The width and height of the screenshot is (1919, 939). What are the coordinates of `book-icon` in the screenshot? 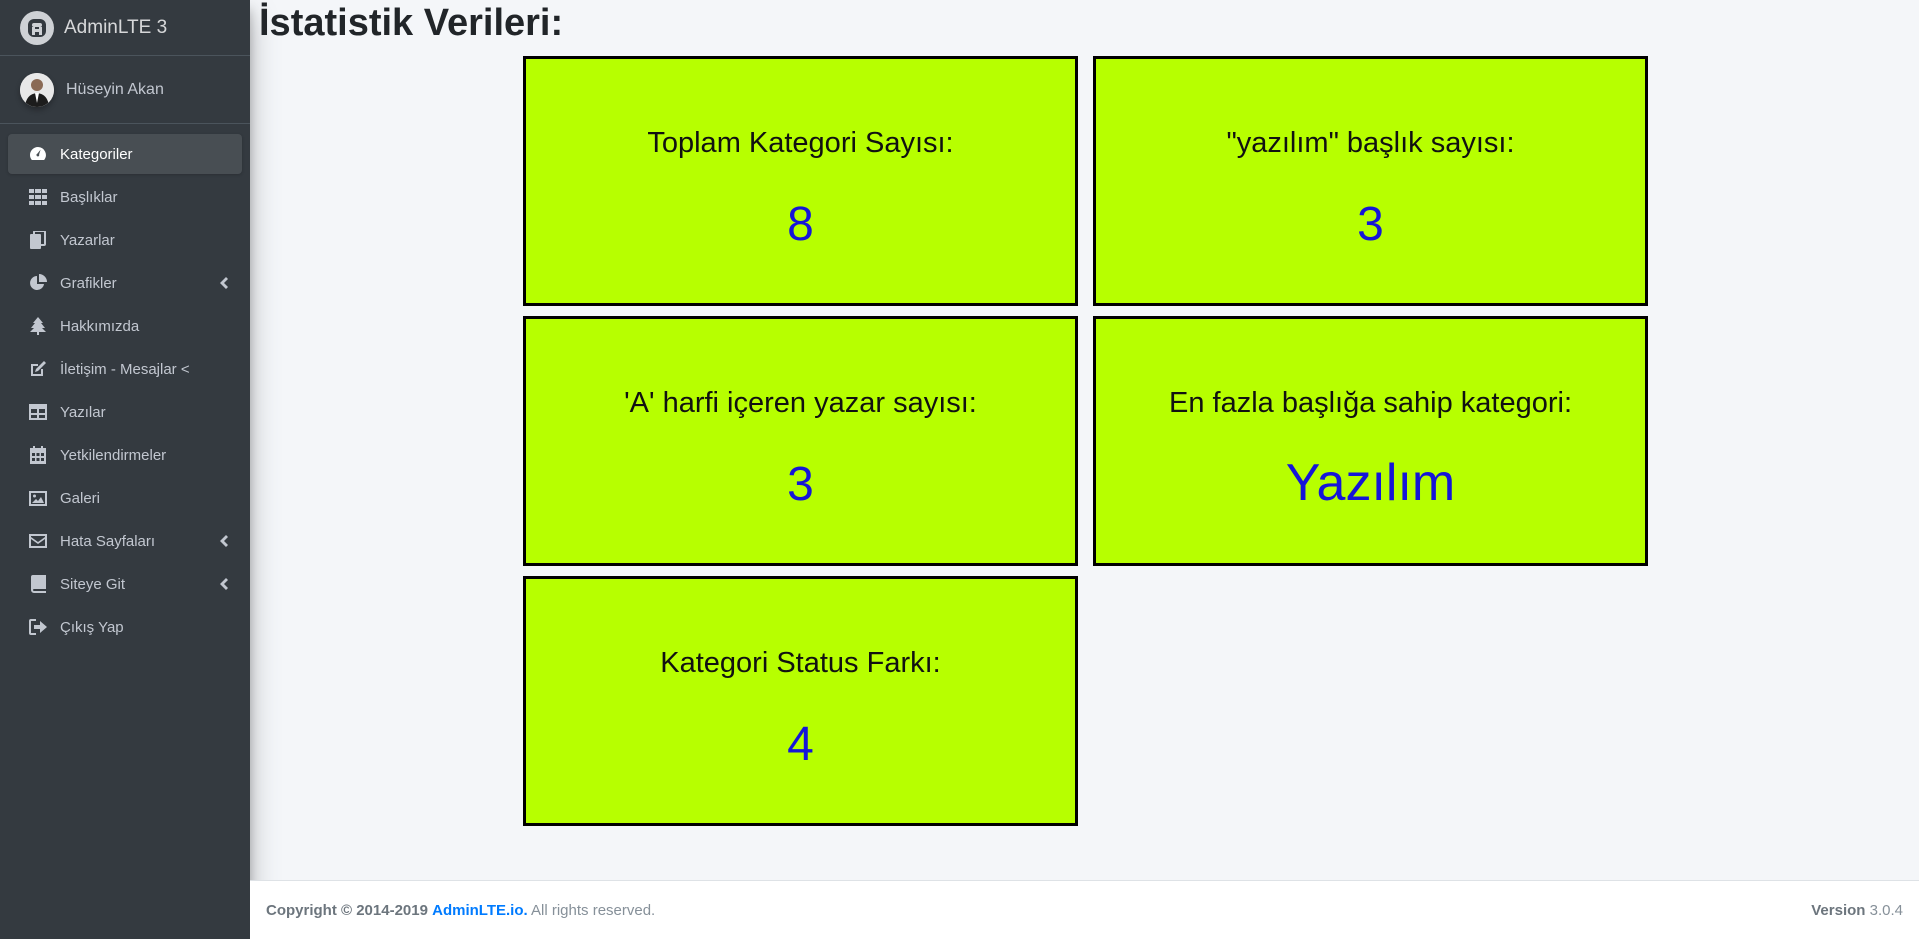 It's located at (38, 584).